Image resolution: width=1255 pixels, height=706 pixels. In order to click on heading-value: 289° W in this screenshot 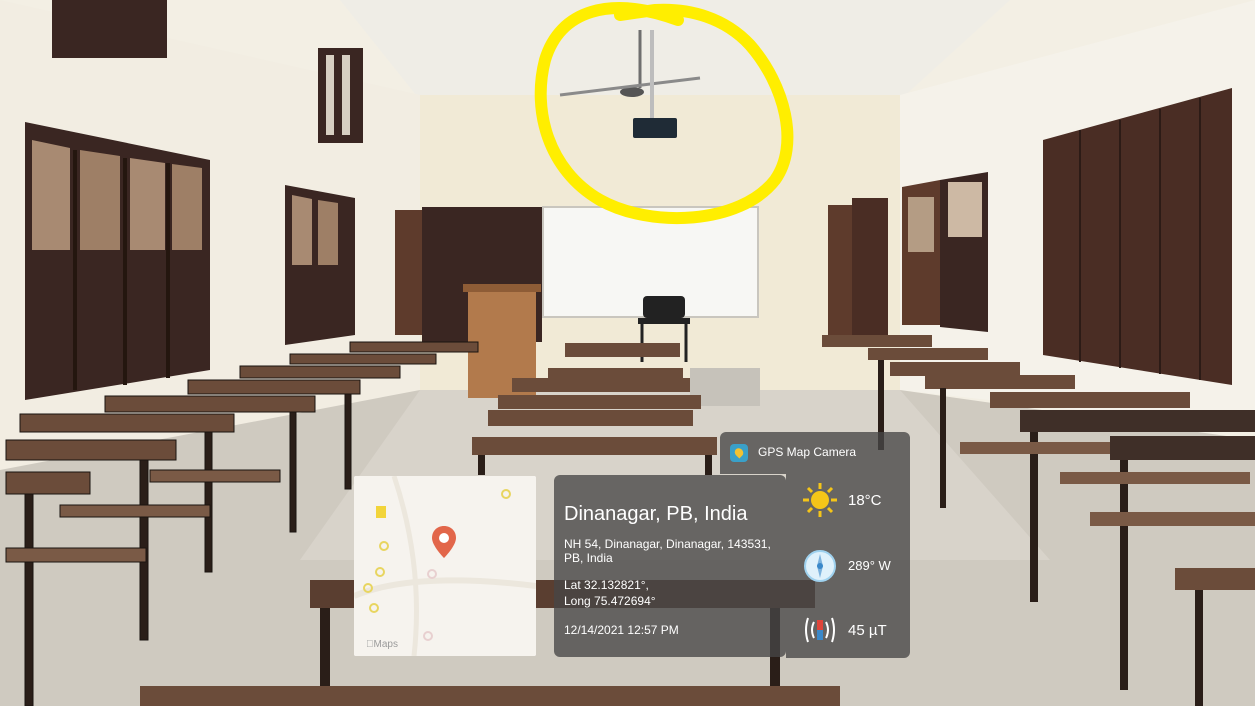, I will do `click(869, 565)`.